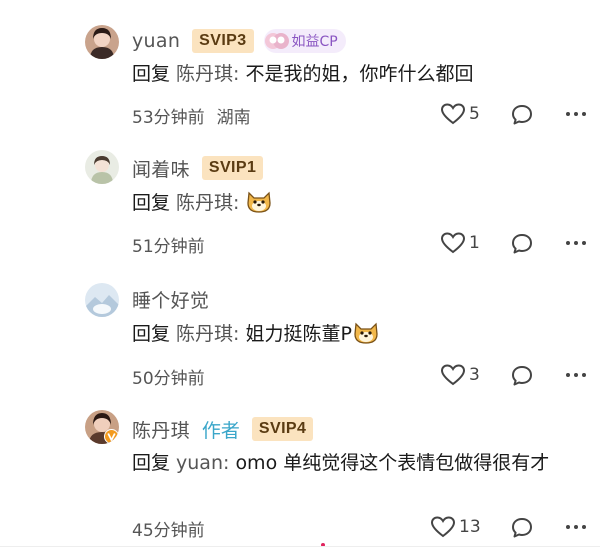  Describe the element at coordinates (220, 430) in the screenshot. I see `author-tag: 作者` at that location.